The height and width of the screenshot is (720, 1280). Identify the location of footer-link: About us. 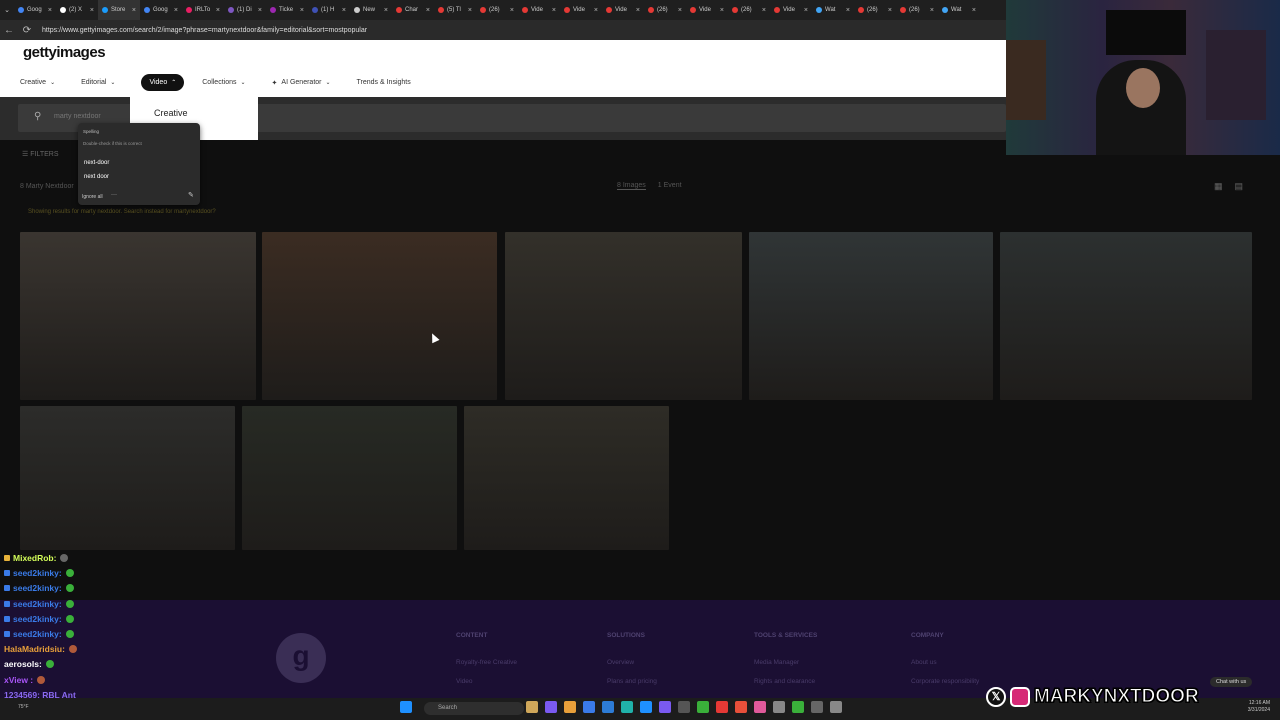
(945, 662).